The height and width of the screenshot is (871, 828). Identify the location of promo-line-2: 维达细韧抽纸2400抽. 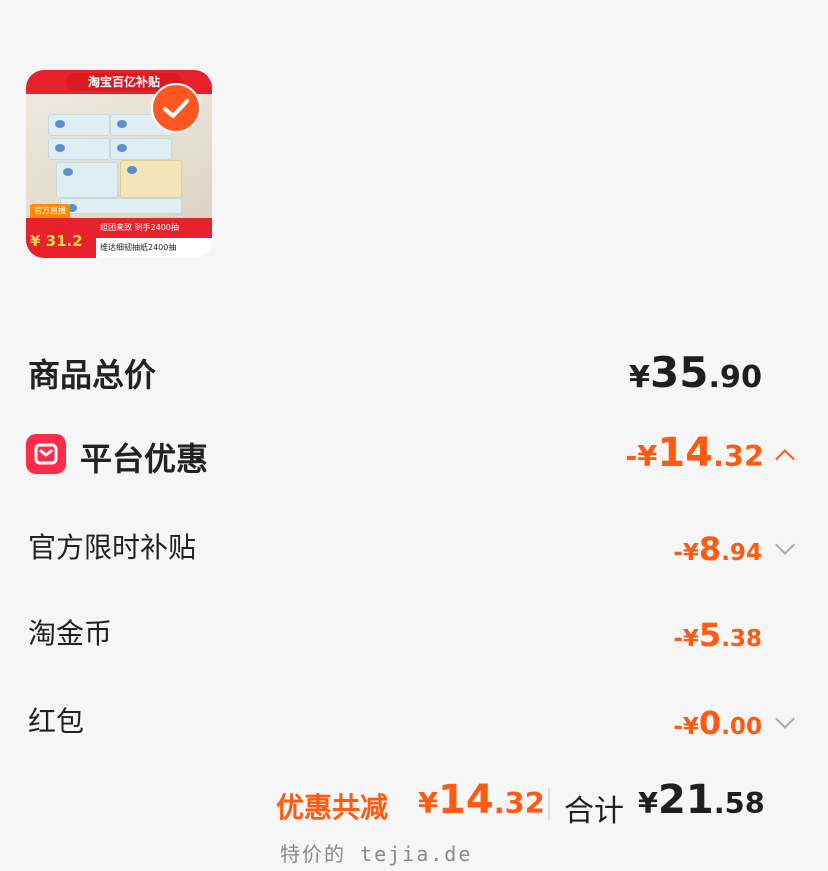
(138, 247).